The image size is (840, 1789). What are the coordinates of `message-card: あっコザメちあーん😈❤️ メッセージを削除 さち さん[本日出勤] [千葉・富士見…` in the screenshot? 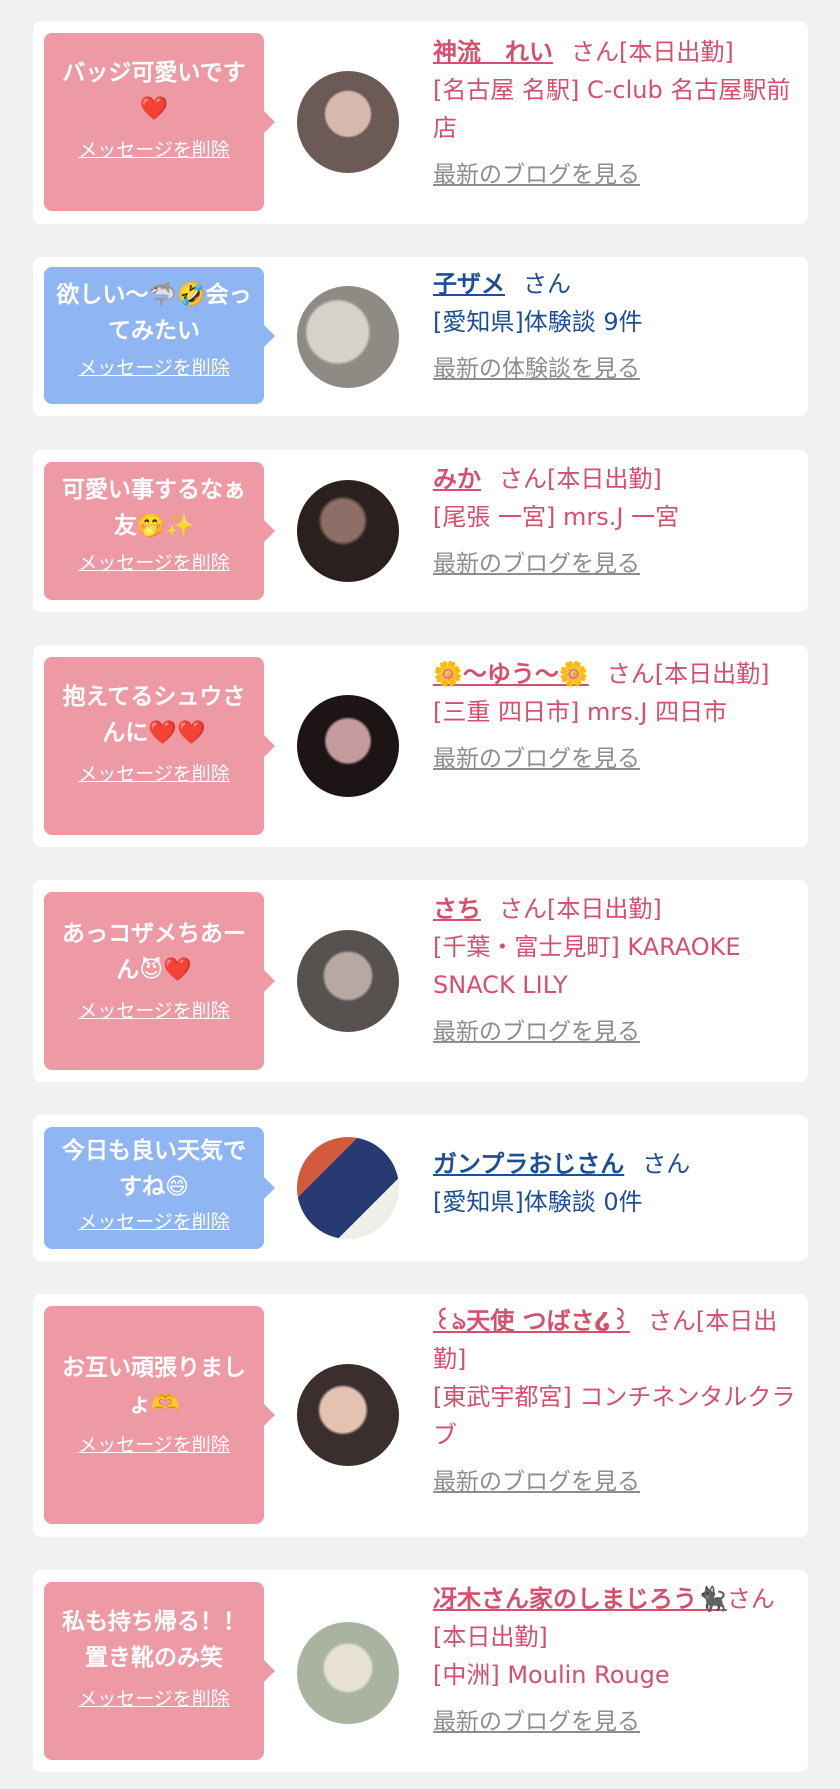 It's located at (420, 981).